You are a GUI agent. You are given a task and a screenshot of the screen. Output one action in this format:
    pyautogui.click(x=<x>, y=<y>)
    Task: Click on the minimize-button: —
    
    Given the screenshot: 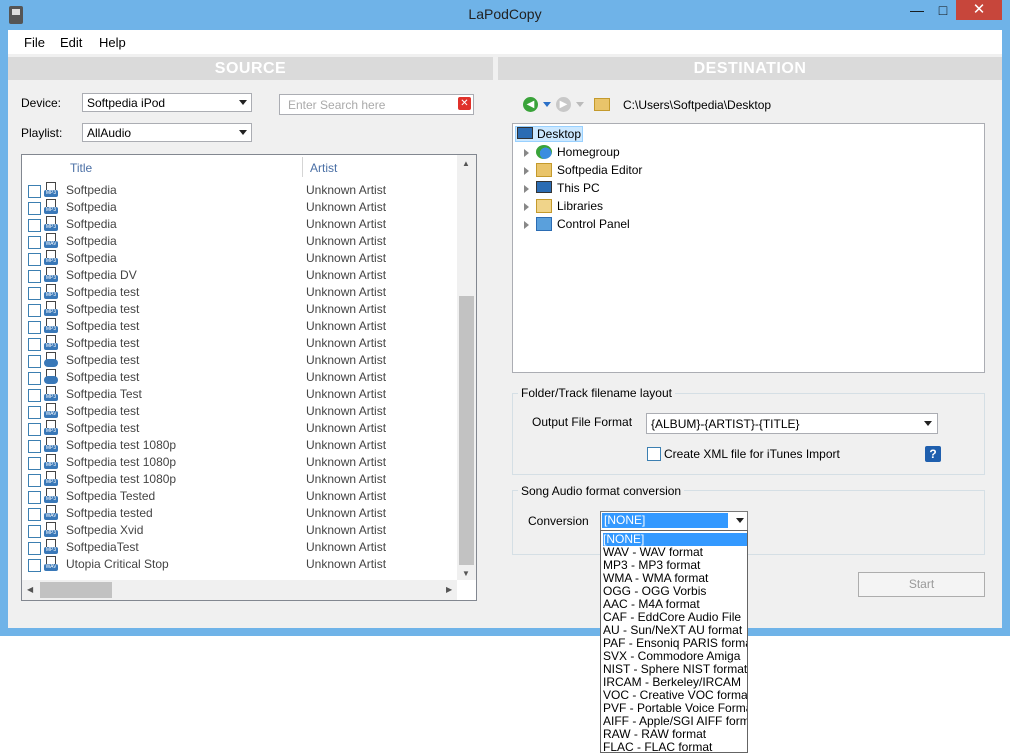 What is the action you would take?
    pyautogui.click(x=917, y=10)
    